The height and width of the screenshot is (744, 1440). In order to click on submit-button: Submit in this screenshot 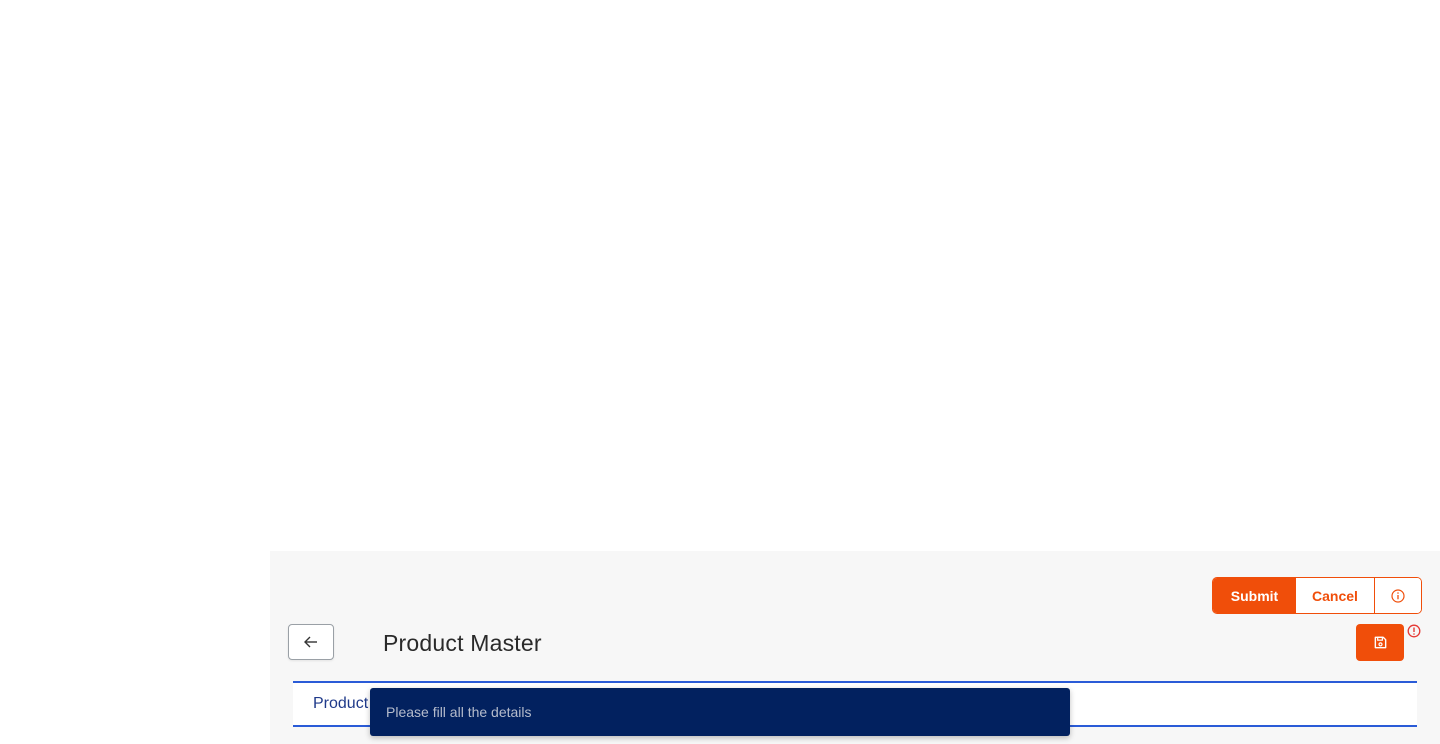, I will do `click(1254, 595)`.